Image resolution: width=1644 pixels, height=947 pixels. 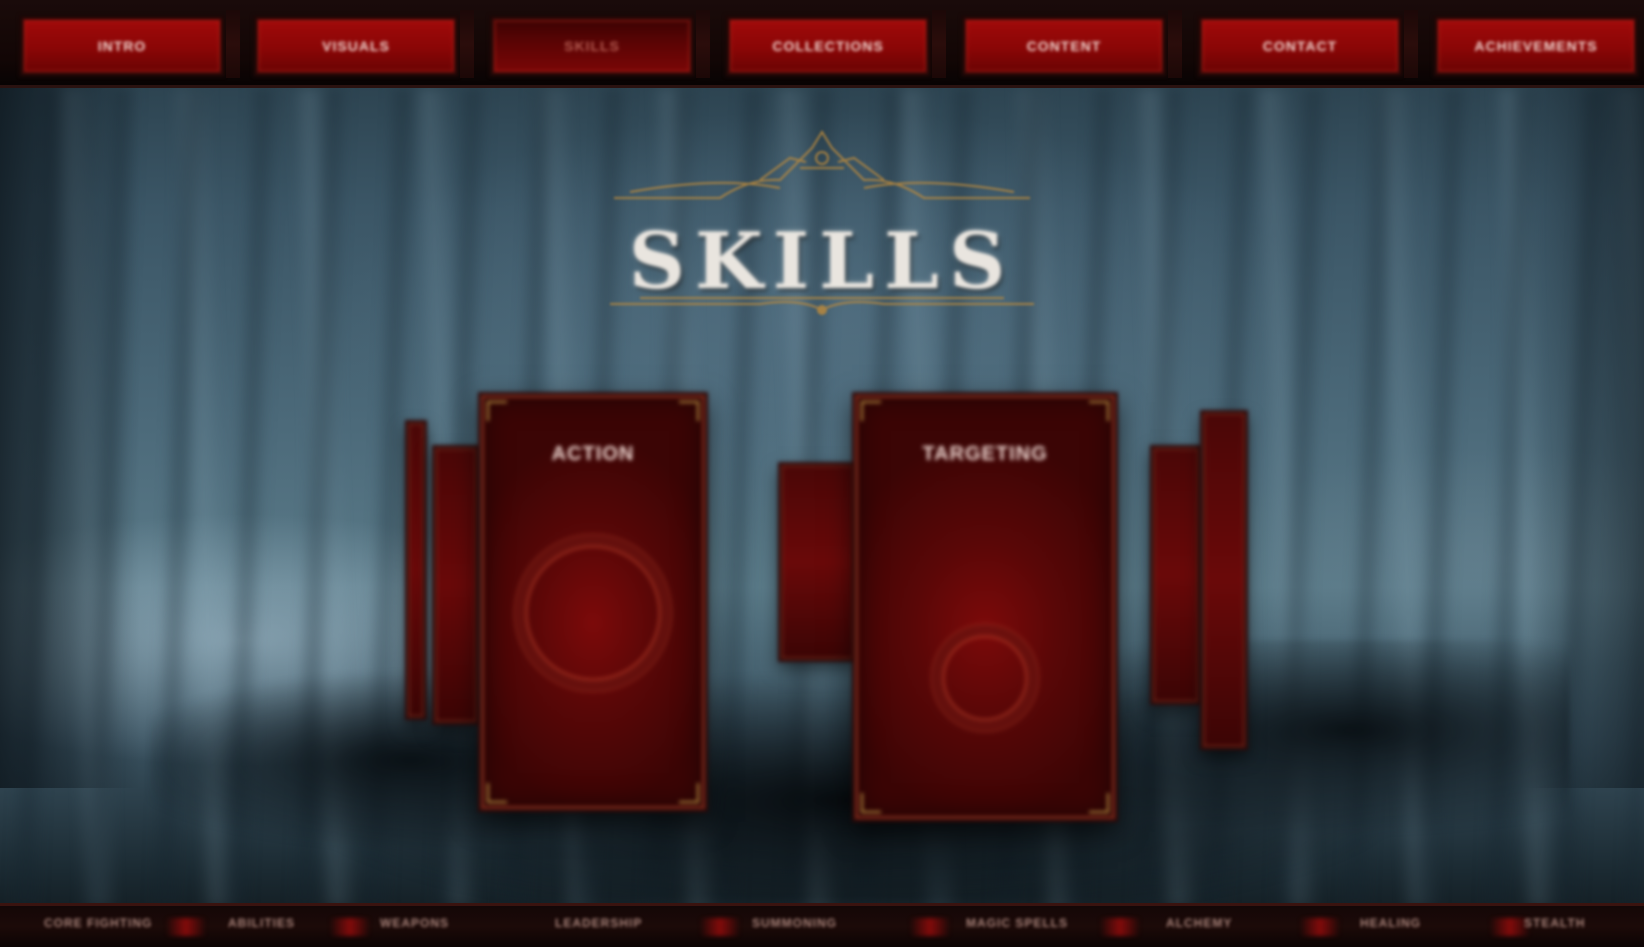 I want to click on bottom-item-magic-spells: Magic Spells, so click(x=1017, y=927).